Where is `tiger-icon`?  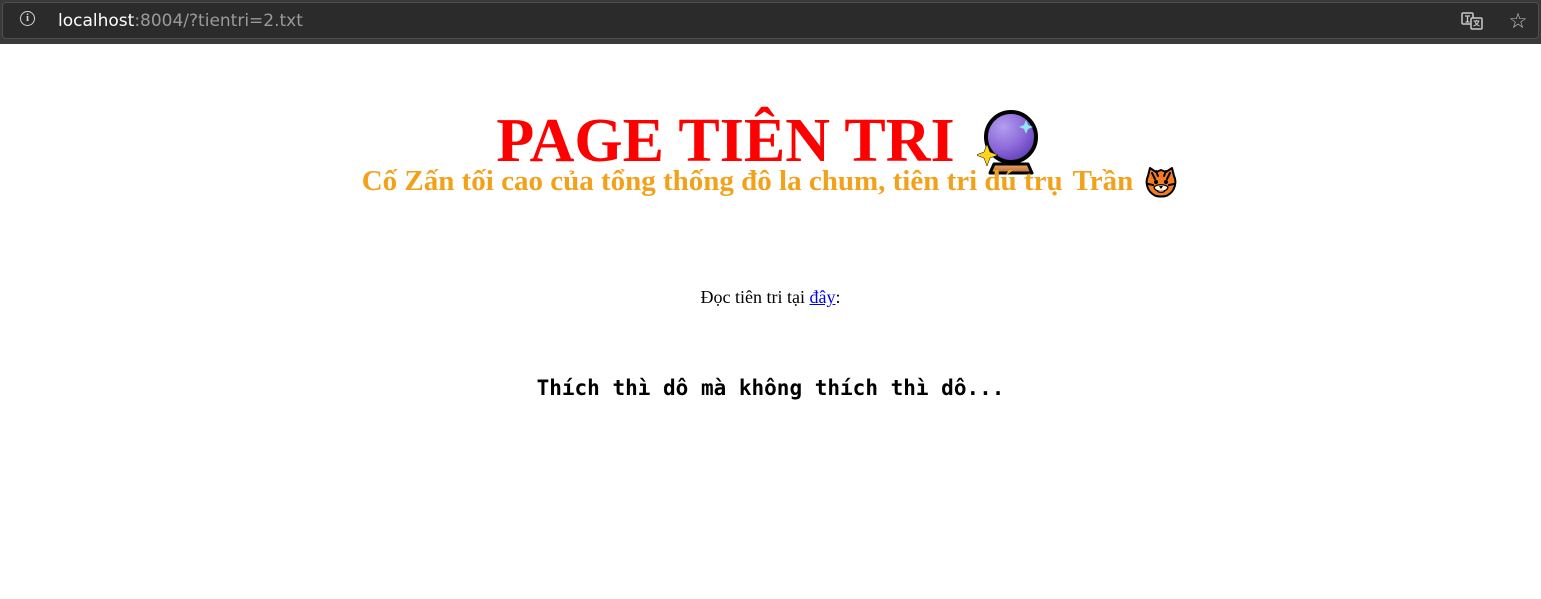
tiger-icon is located at coordinates (1161, 182).